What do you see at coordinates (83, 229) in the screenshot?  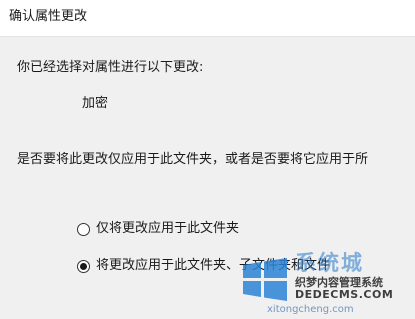 I see `radio-button-unchecked` at bounding box center [83, 229].